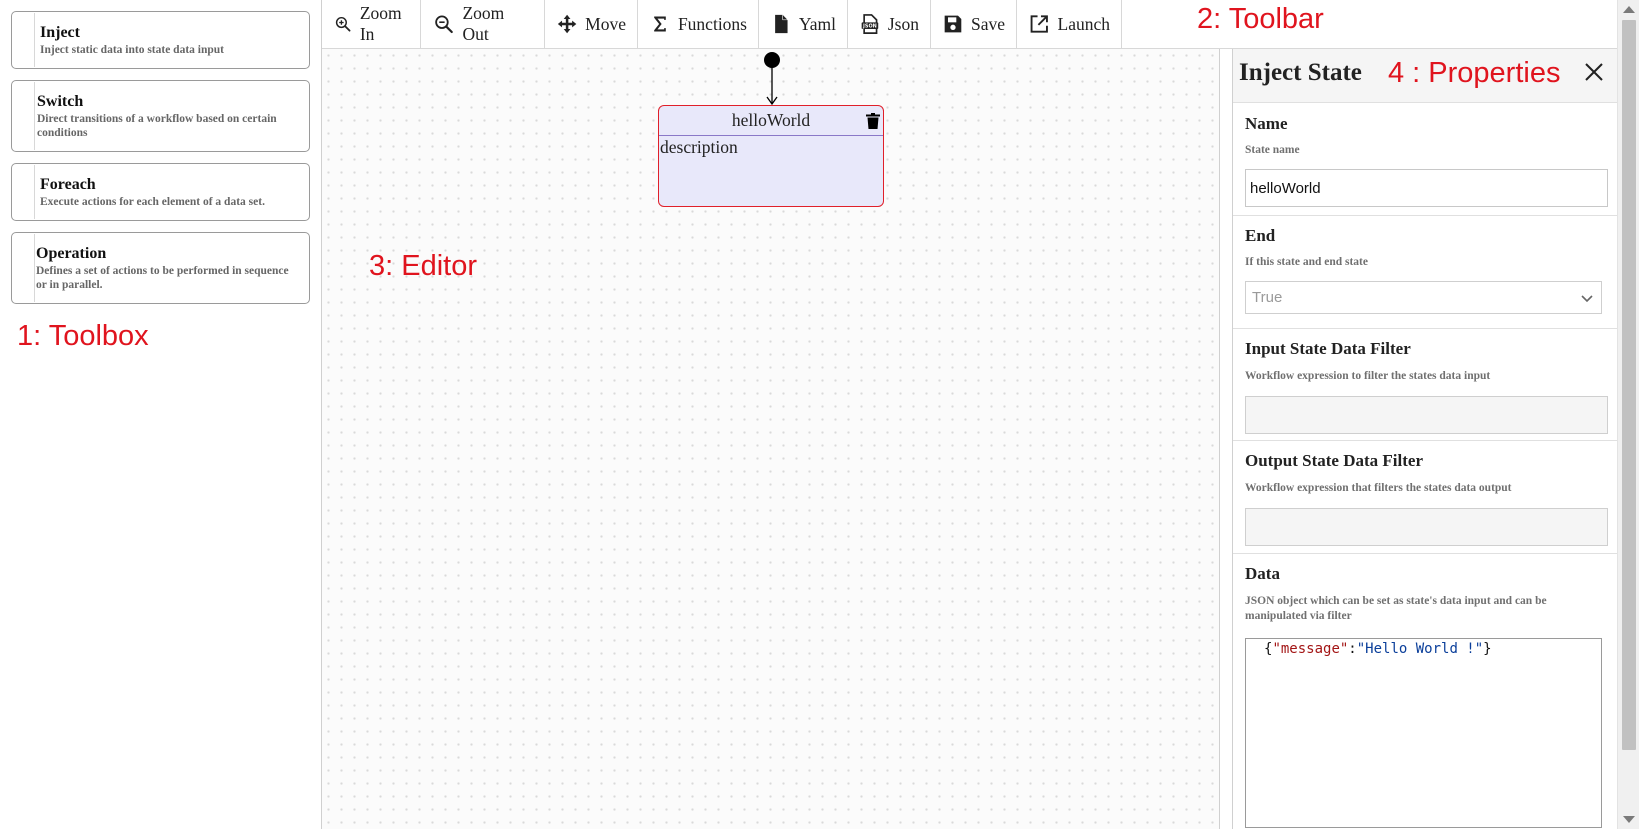 The image size is (1639, 829). Describe the element at coordinates (1328, 348) in the screenshot. I see `property-input-filter-label: Input State Data Filter` at that location.